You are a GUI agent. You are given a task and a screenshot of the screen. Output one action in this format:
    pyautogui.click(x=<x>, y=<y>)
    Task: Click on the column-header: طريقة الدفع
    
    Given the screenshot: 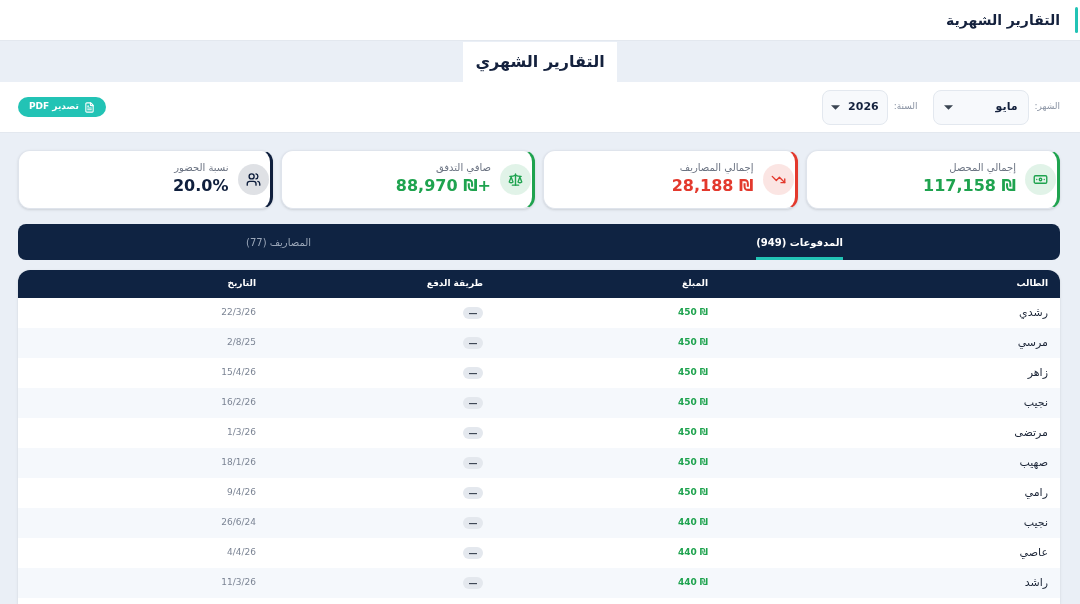 What is the action you would take?
    pyautogui.click(x=454, y=284)
    